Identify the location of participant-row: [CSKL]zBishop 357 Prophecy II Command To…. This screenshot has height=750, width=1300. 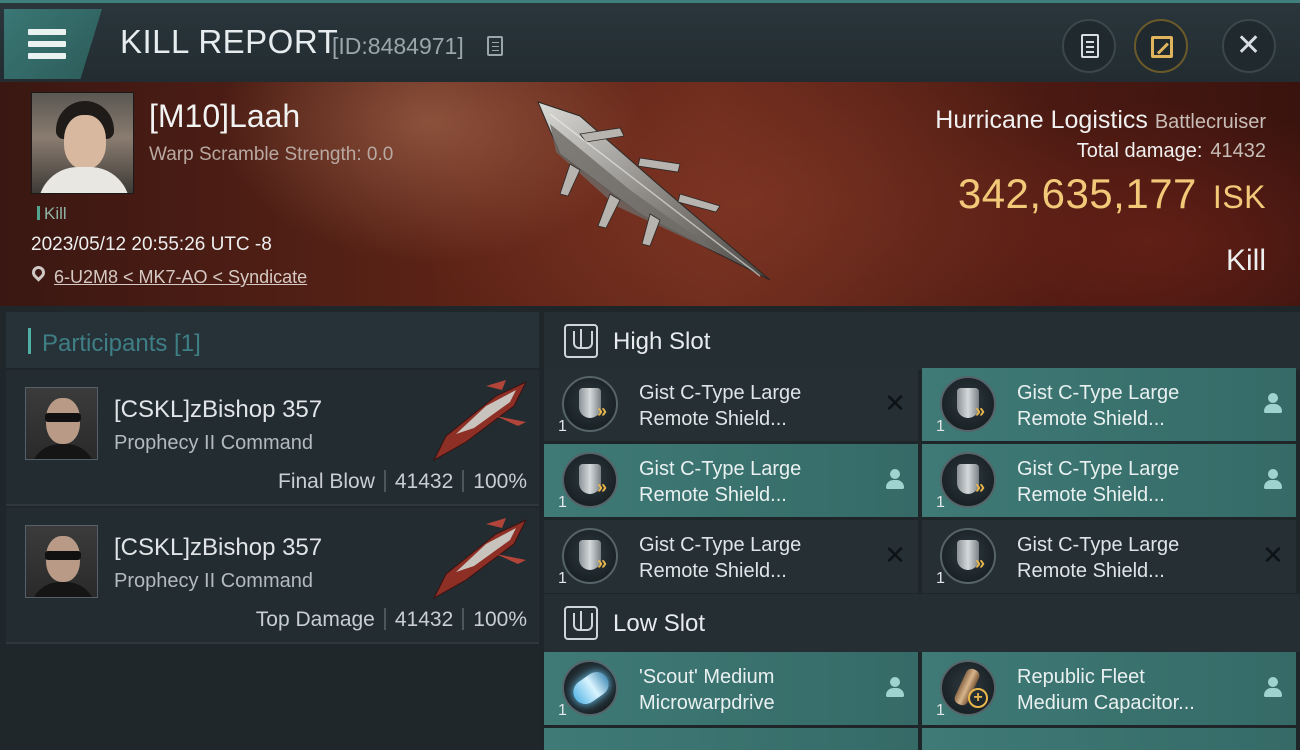
(272, 576).